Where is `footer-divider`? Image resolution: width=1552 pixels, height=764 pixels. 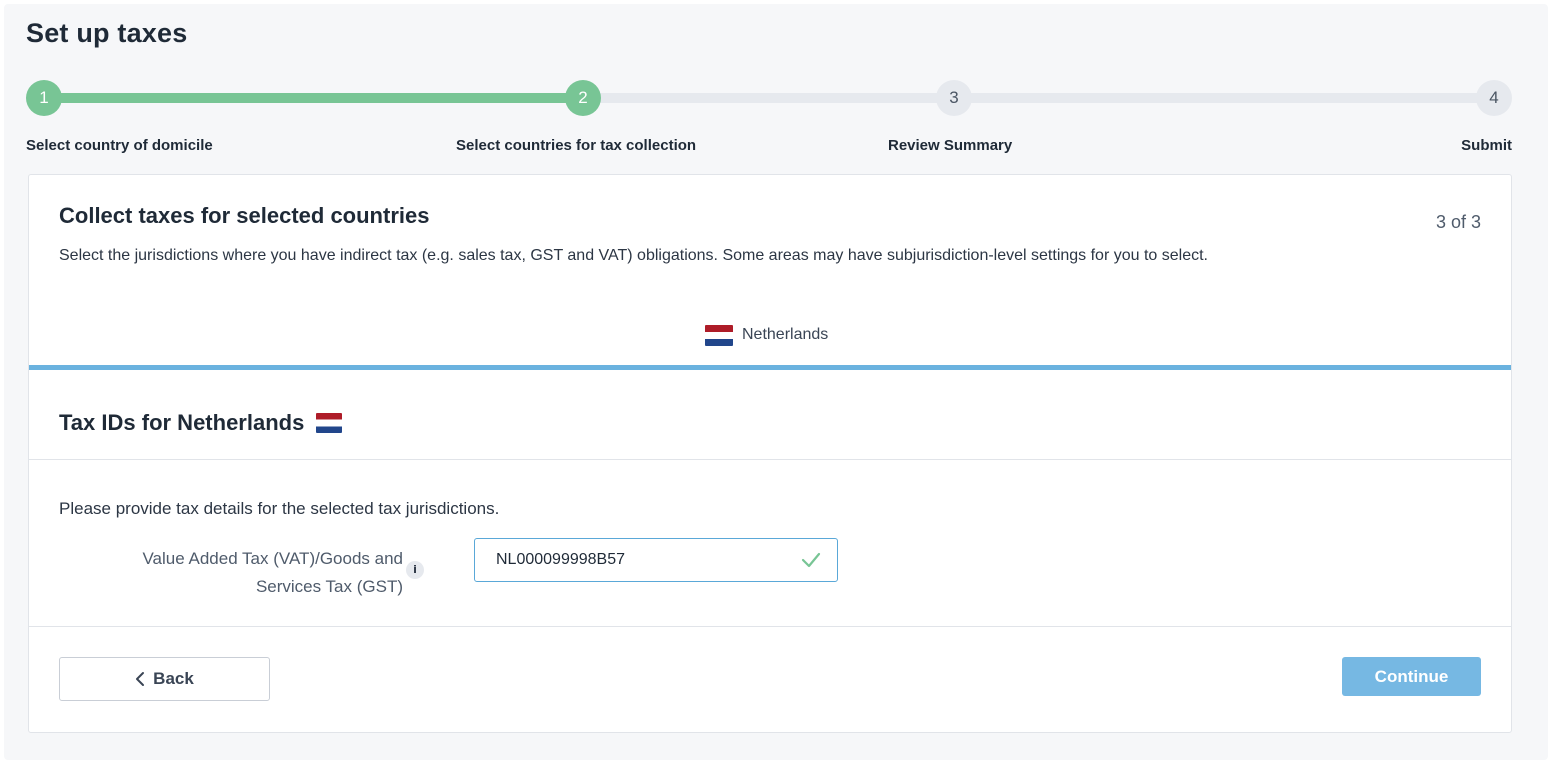
footer-divider is located at coordinates (770, 626).